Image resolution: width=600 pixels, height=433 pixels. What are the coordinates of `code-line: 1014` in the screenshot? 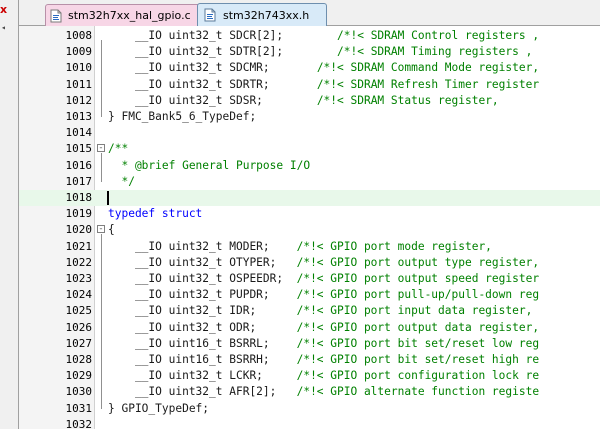 It's located at (309, 133).